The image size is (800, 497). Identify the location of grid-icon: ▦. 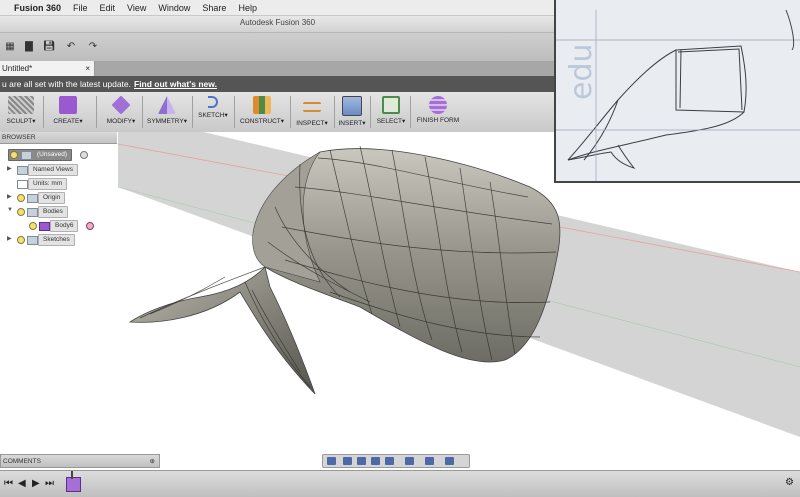
(10, 47).